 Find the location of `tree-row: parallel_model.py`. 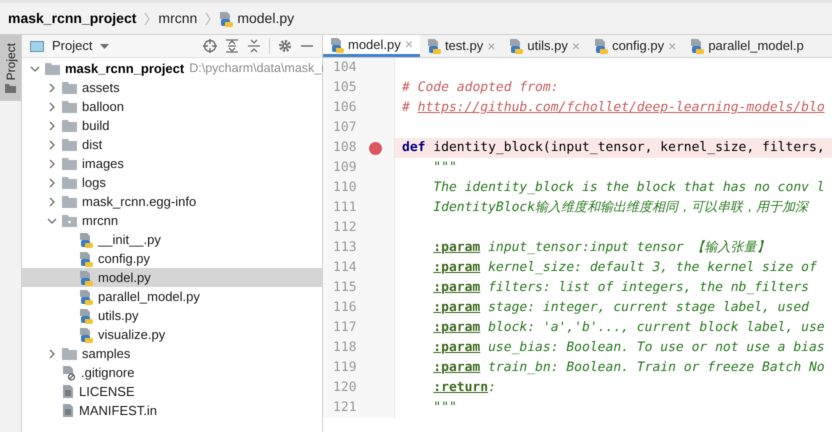

tree-row: parallel_model.py is located at coordinates (172, 296).